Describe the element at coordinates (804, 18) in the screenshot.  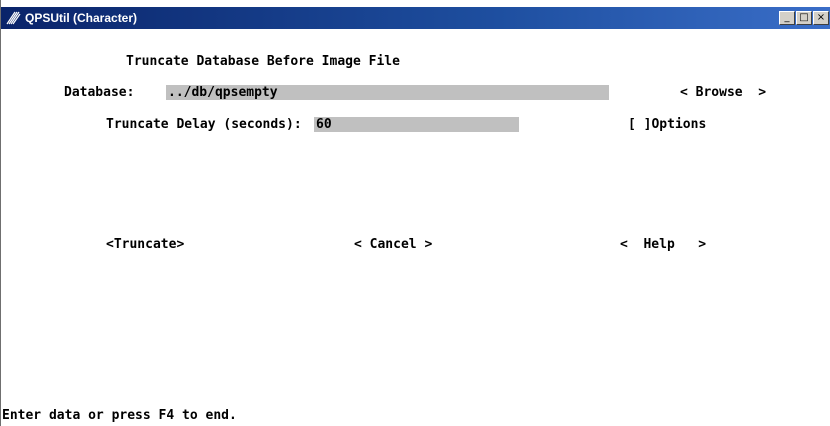
I see `maximize-icon: □` at that location.